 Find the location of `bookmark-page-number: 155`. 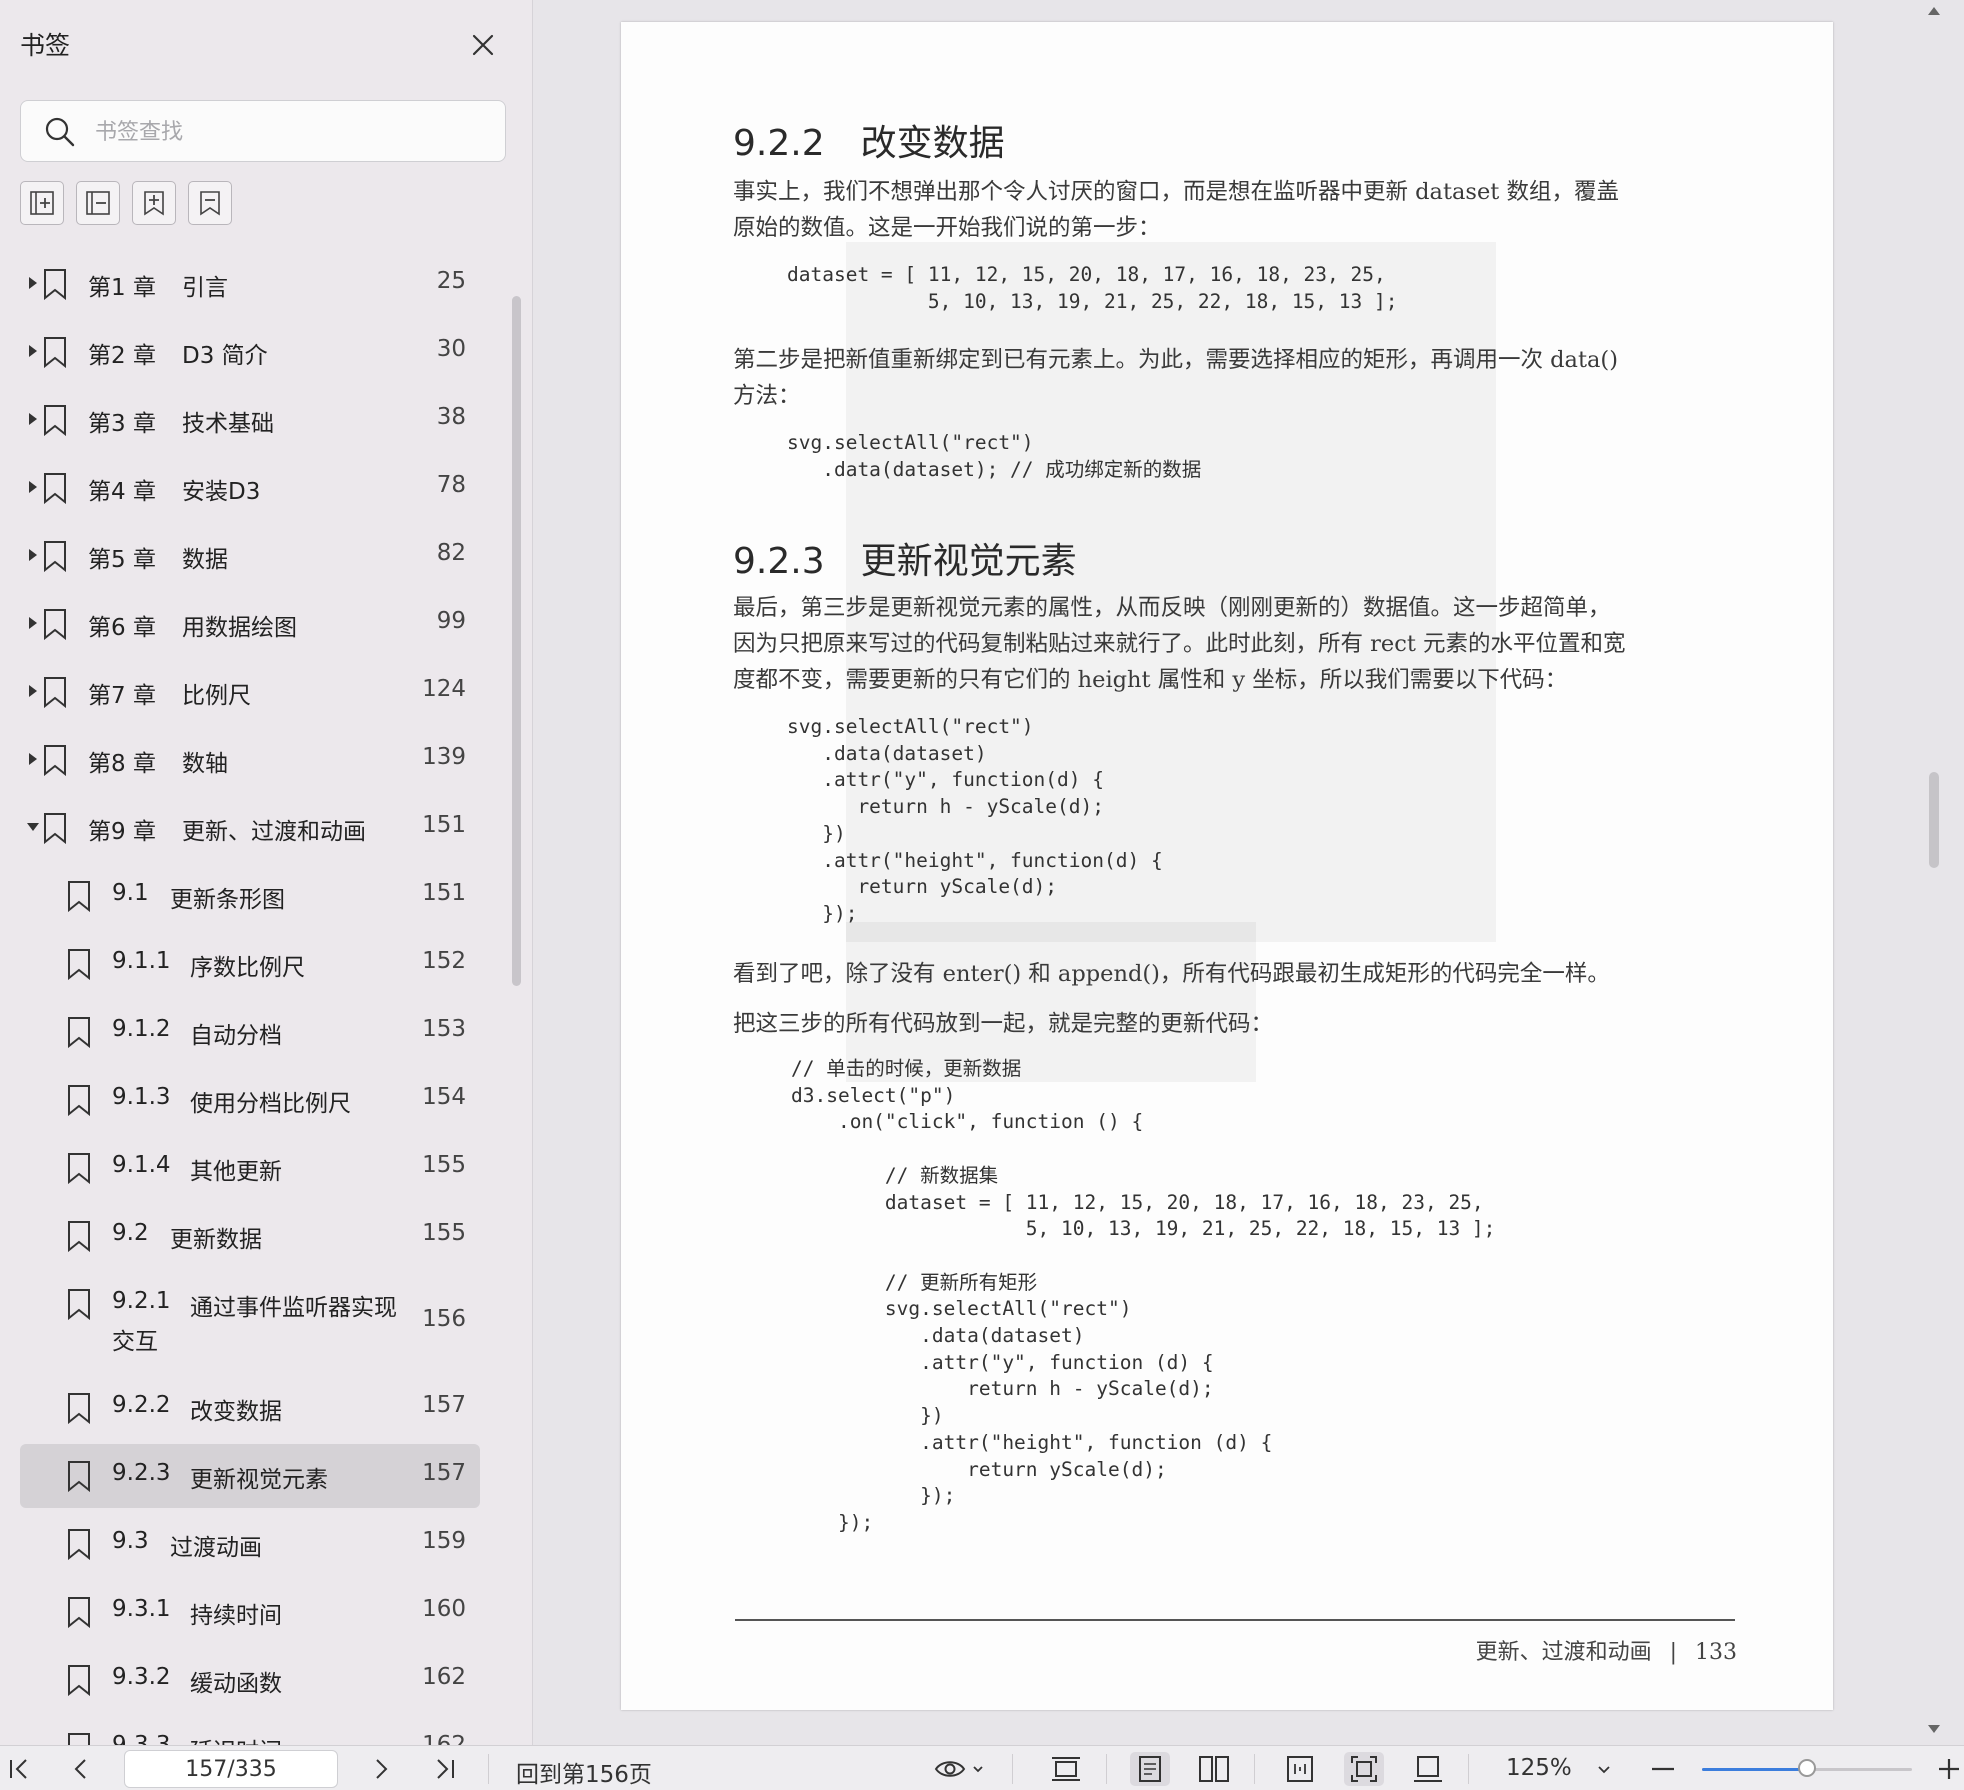

bookmark-page-number: 155 is located at coordinates (444, 1165).